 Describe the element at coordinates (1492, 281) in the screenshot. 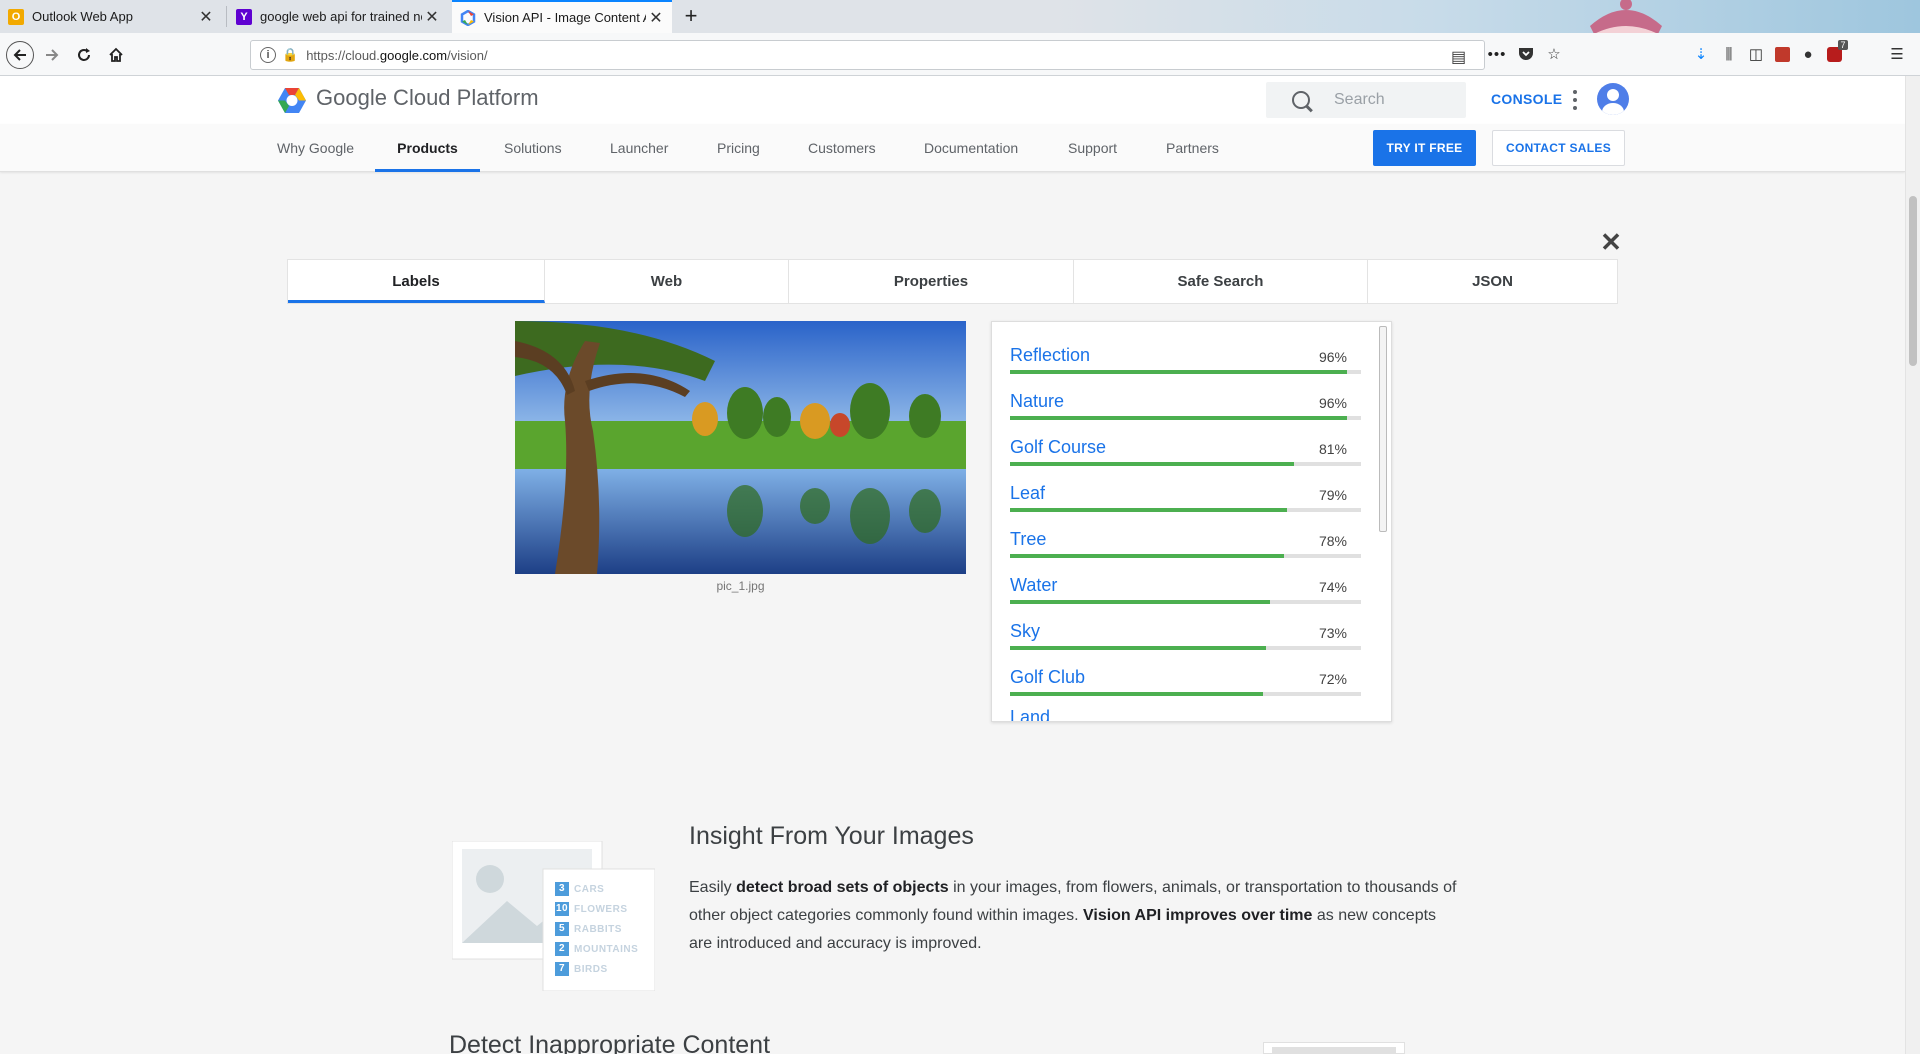

I see `tab-json: JSON` at that location.